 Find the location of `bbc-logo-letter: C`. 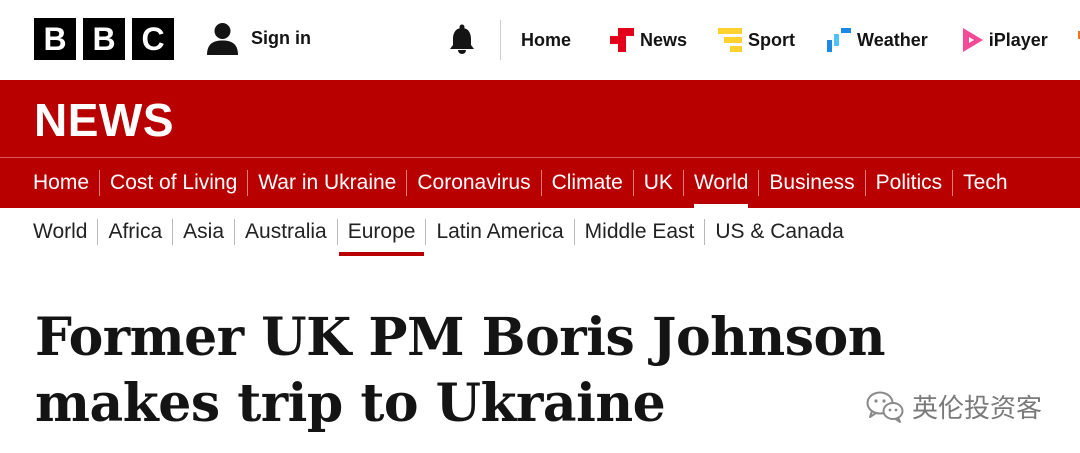

bbc-logo-letter: C is located at coordinates (153, 39).